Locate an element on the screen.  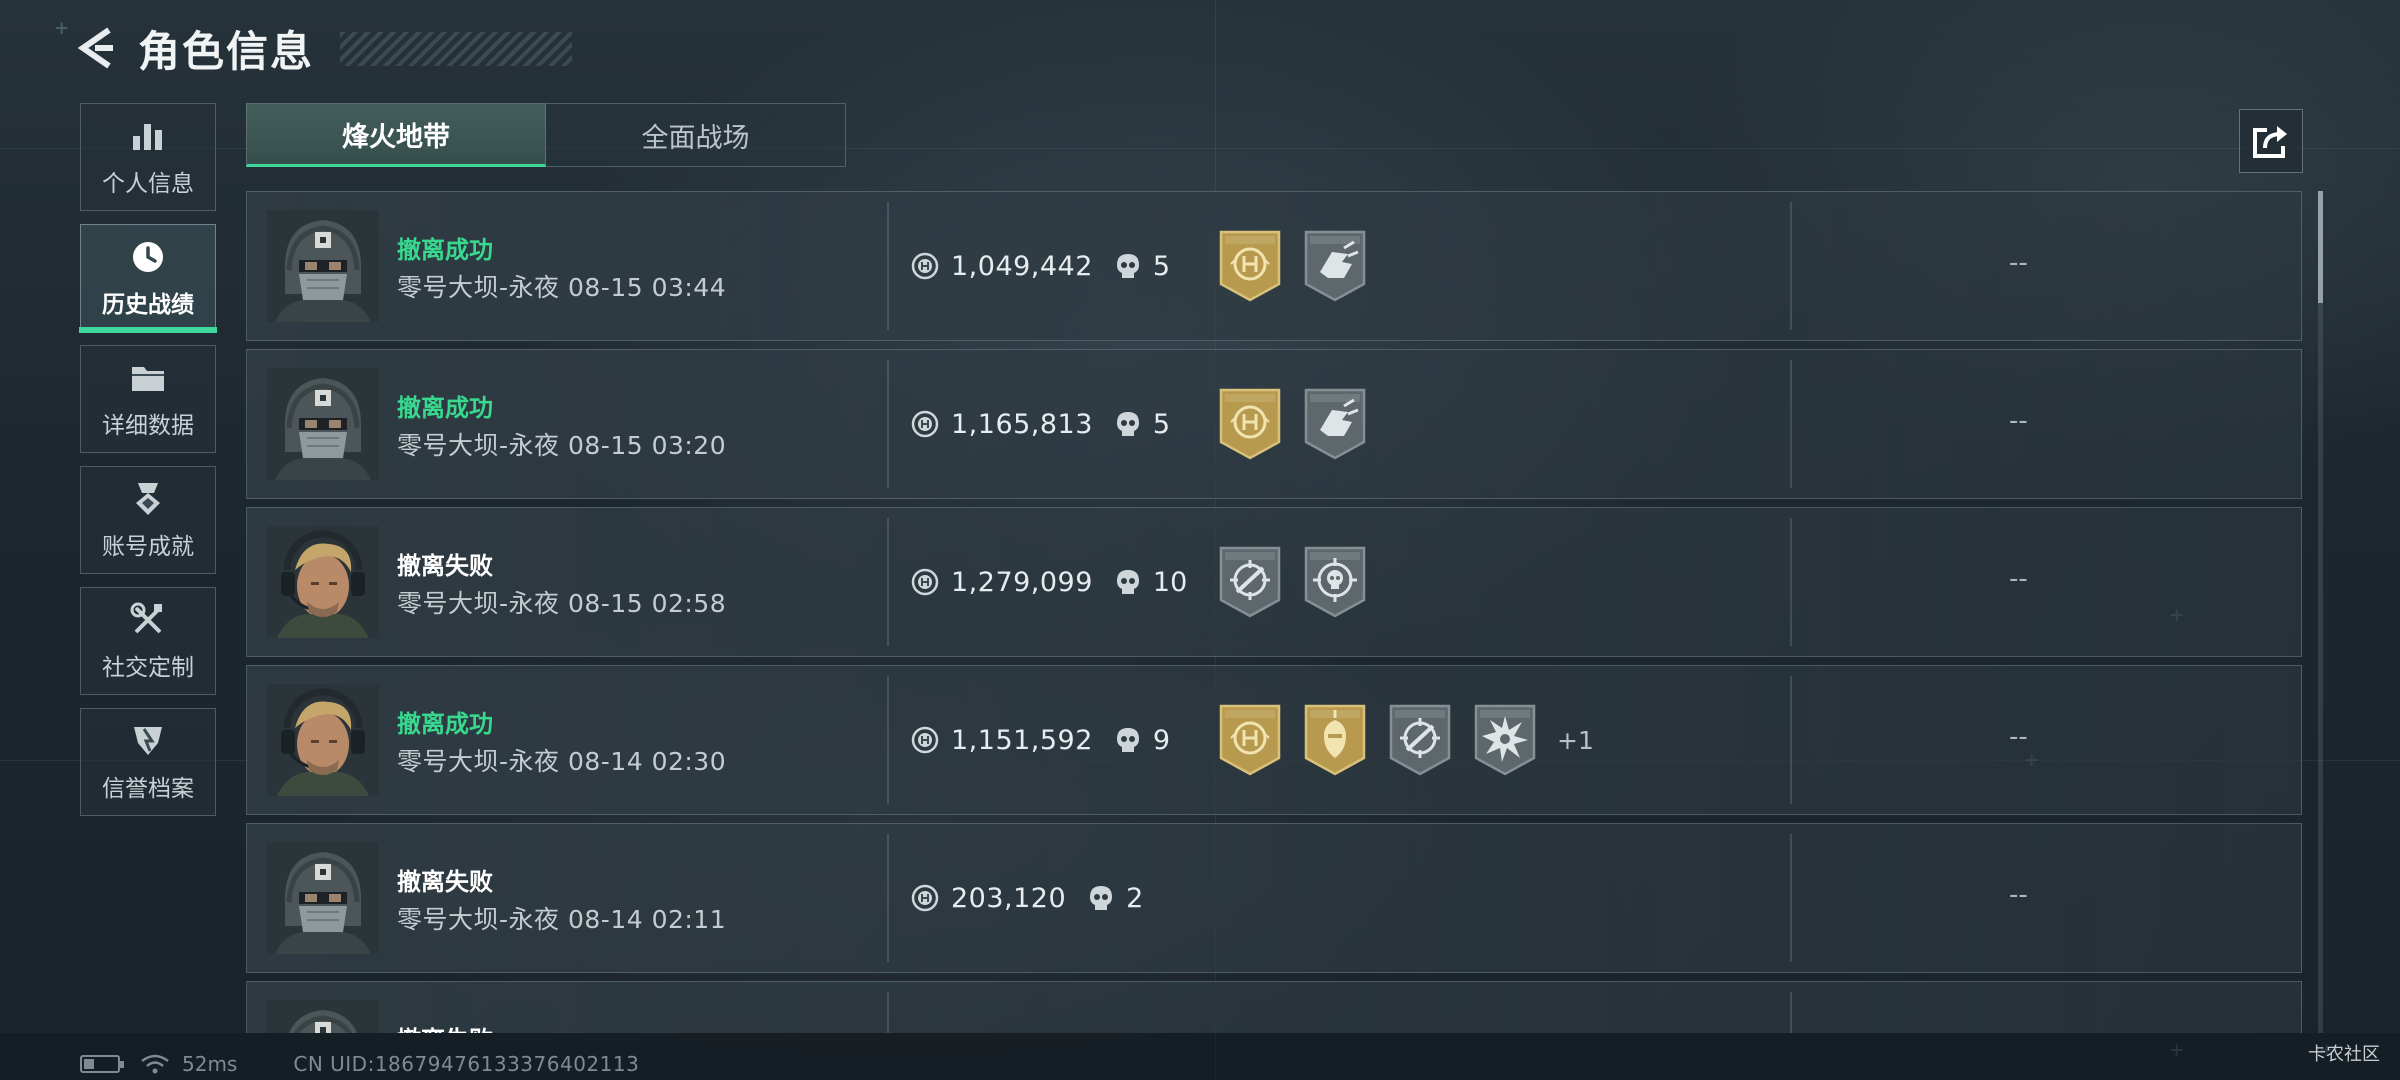
back-button is located at coordinates (95, 48).